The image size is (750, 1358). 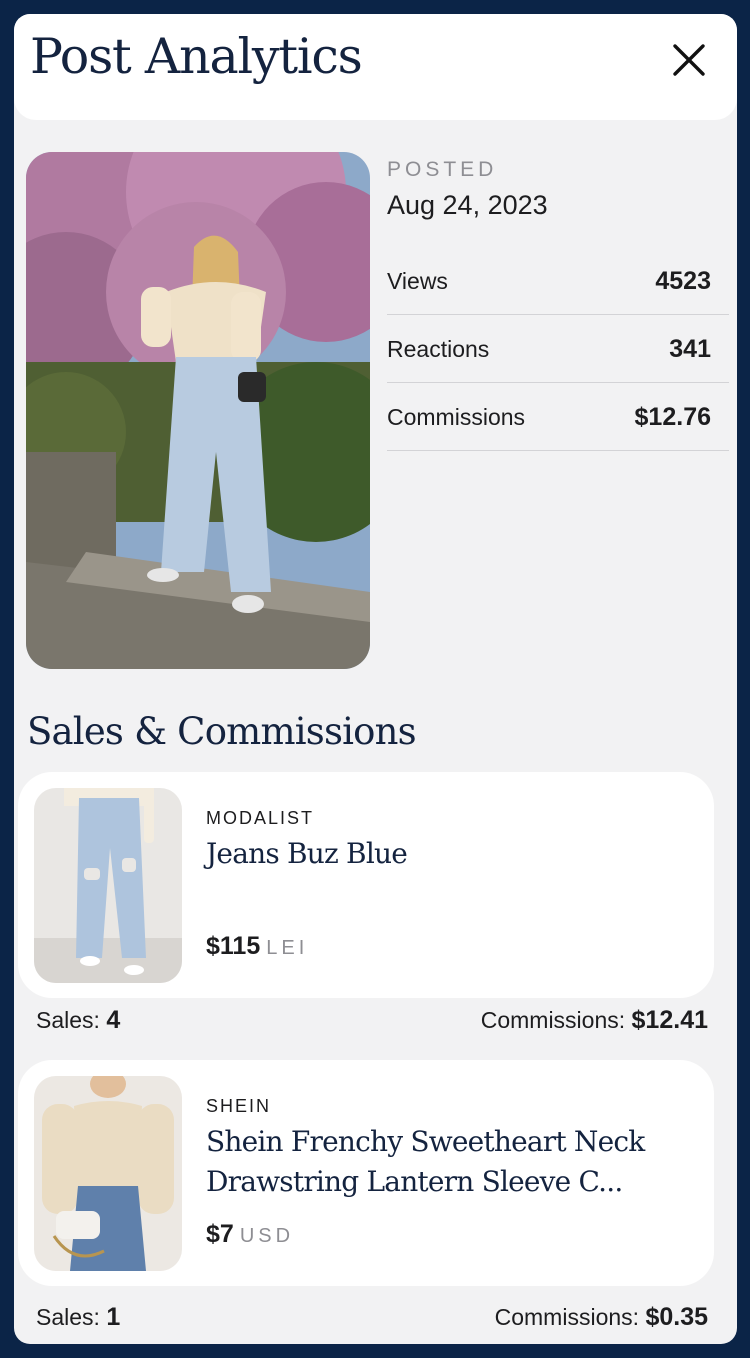 I want to click on sales-value: 1, so click(x=113, y=1316).